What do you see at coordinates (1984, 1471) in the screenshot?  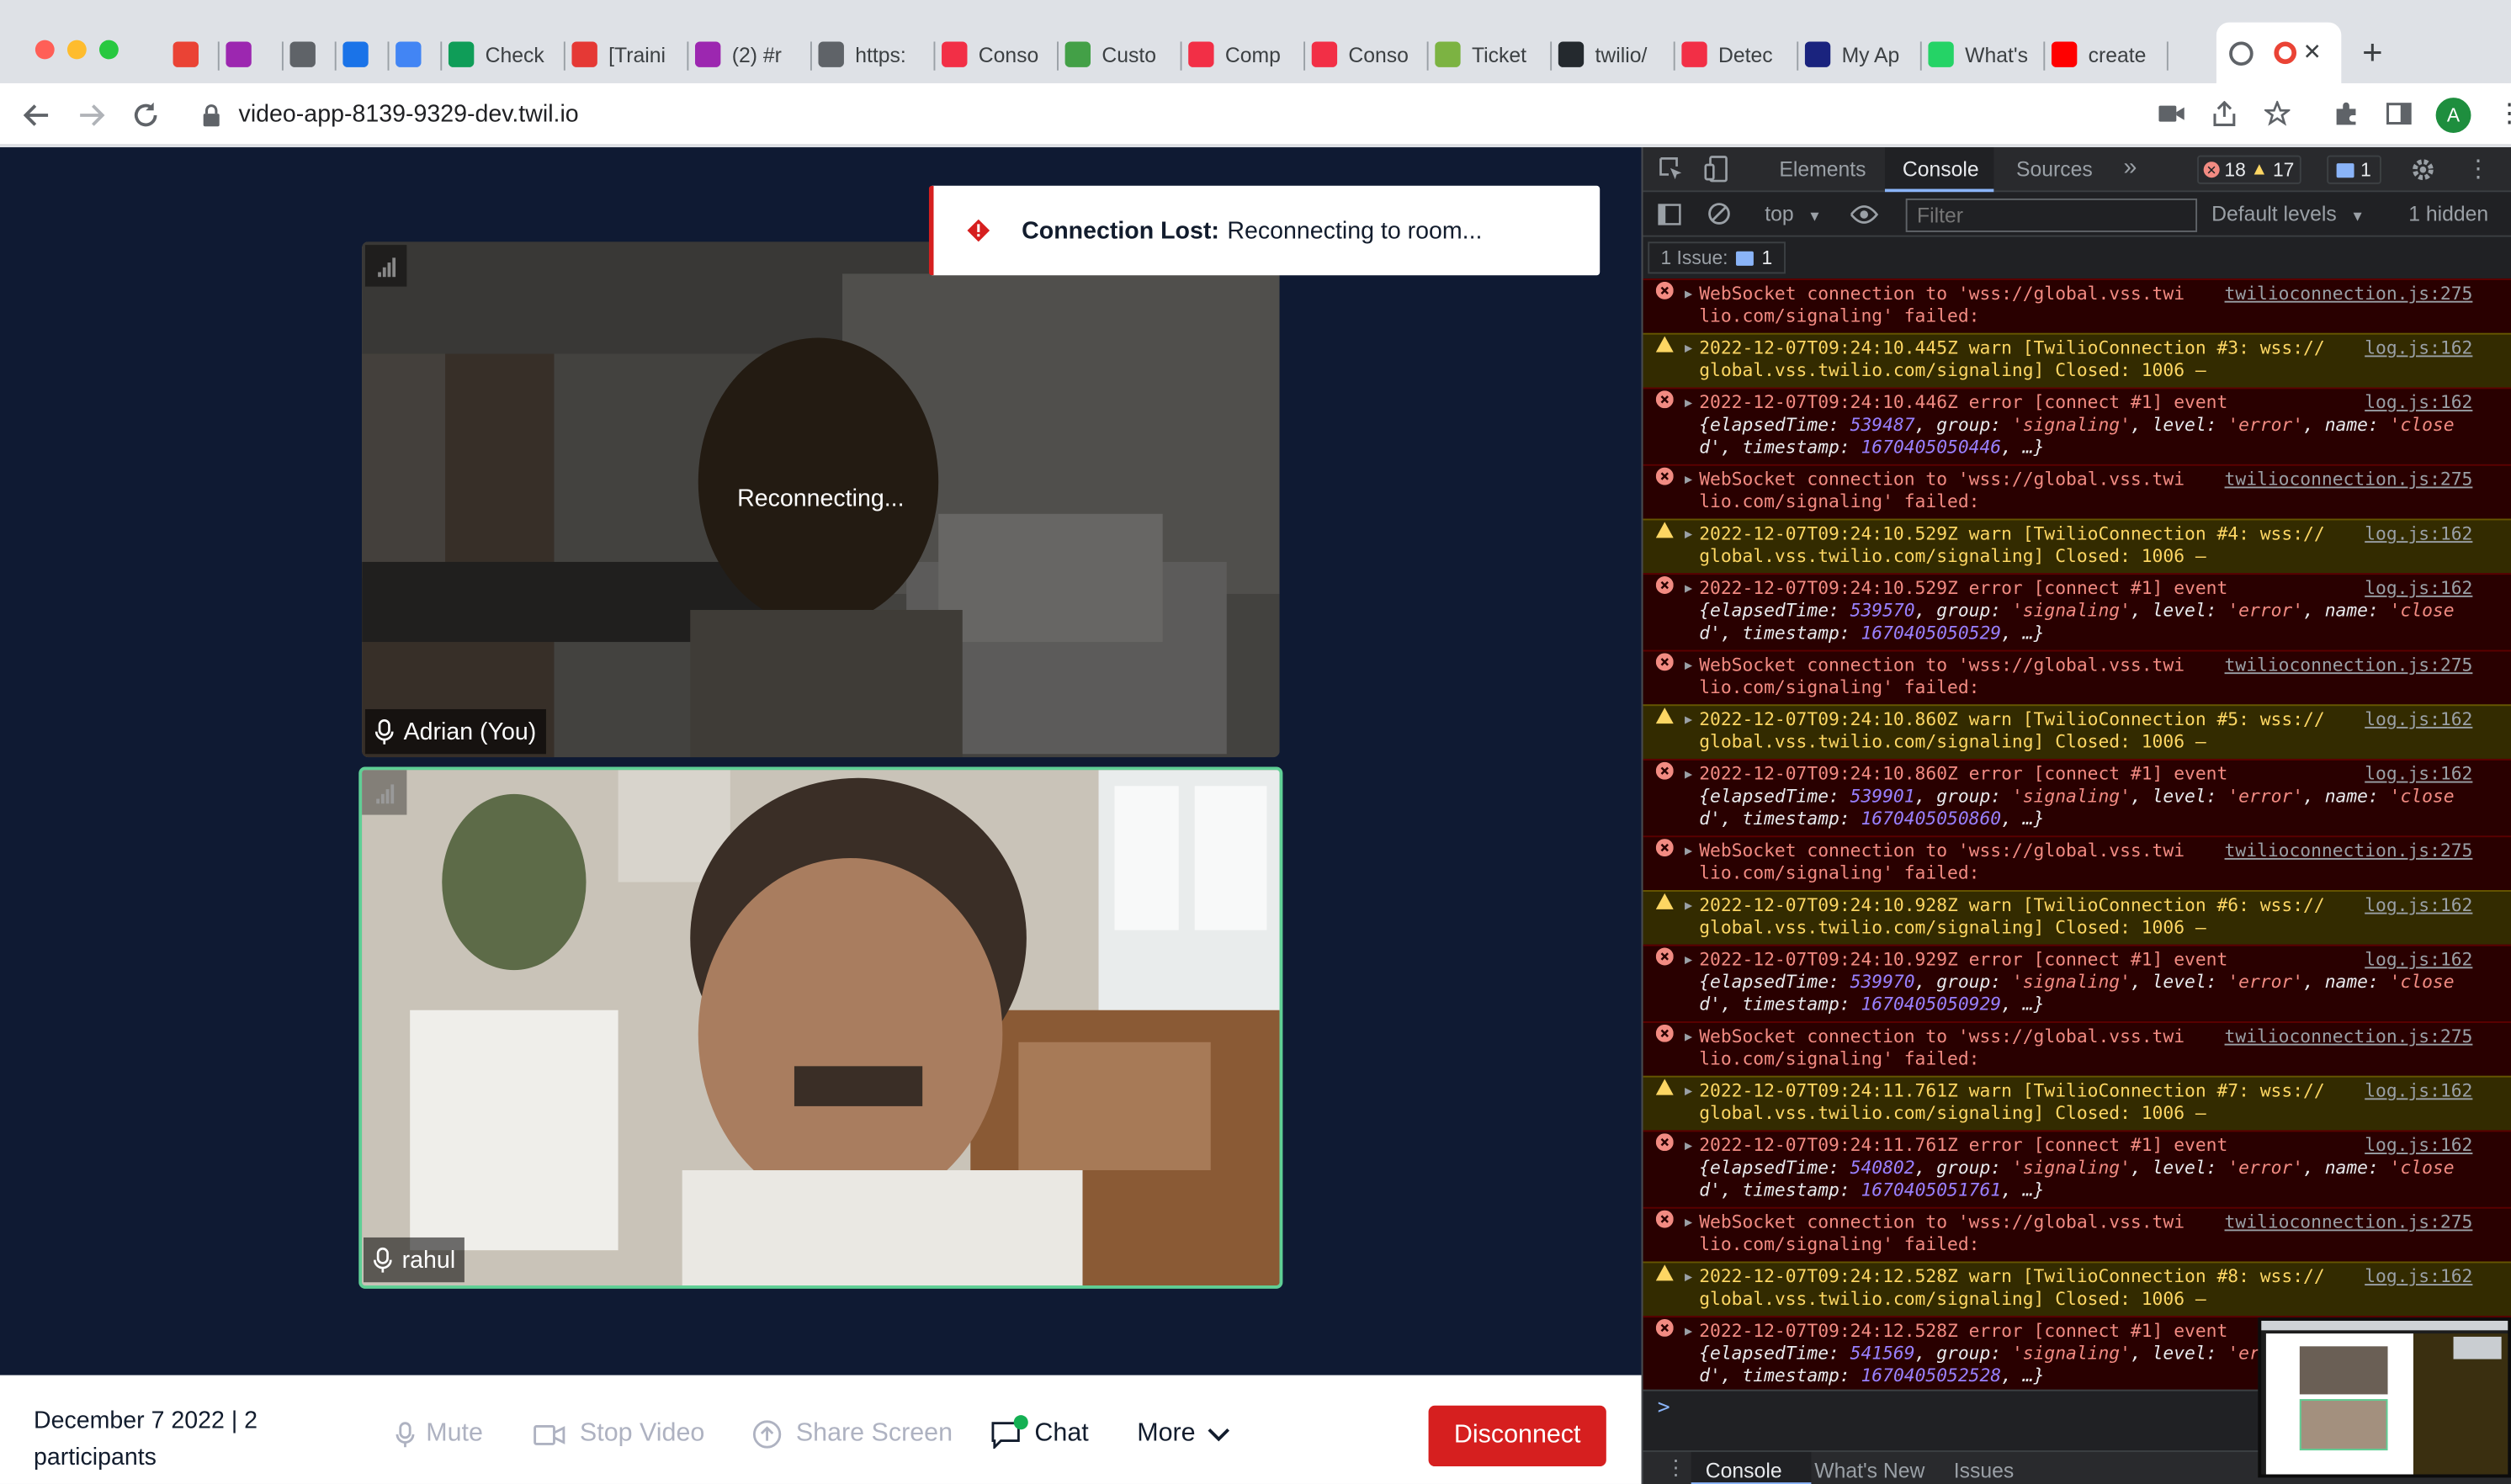 I see `drawer-tab-issues: Issues` at bounding box center [1984, 1471].